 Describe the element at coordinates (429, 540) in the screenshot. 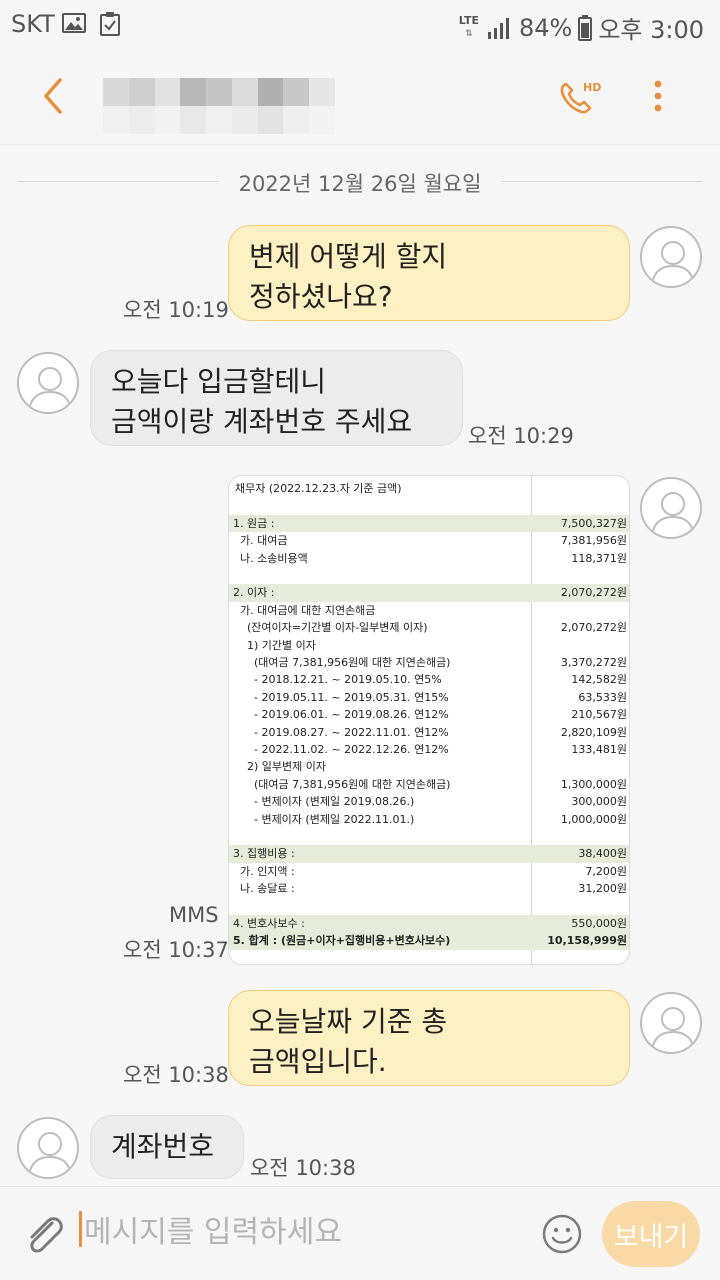

I see `mms-table-row: 가. 대여금 7,381,956원` at that location.